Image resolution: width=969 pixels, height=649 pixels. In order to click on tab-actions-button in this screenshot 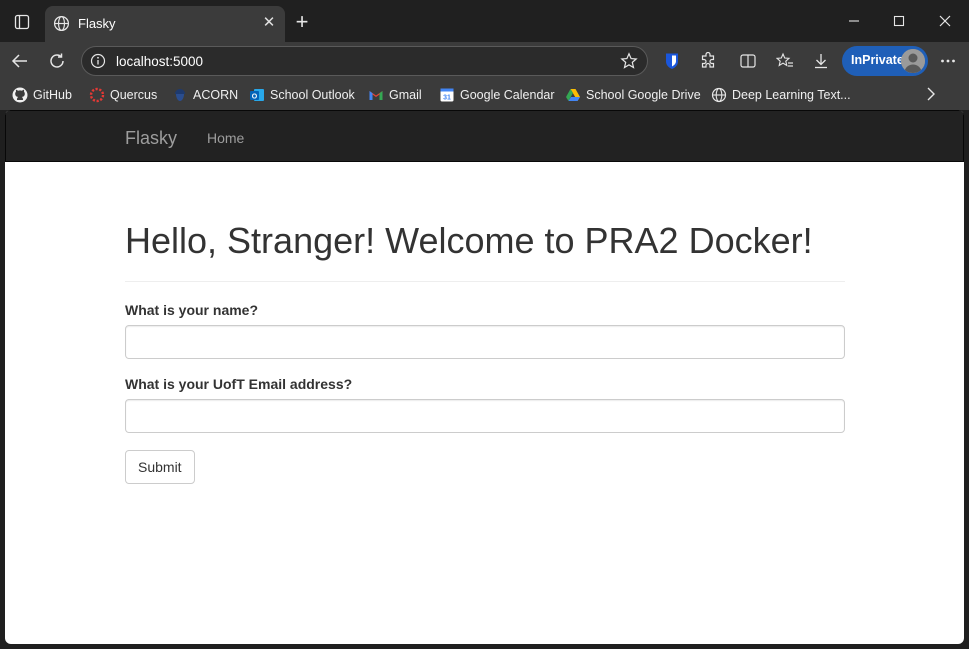, I will do `click(22, 22)`.